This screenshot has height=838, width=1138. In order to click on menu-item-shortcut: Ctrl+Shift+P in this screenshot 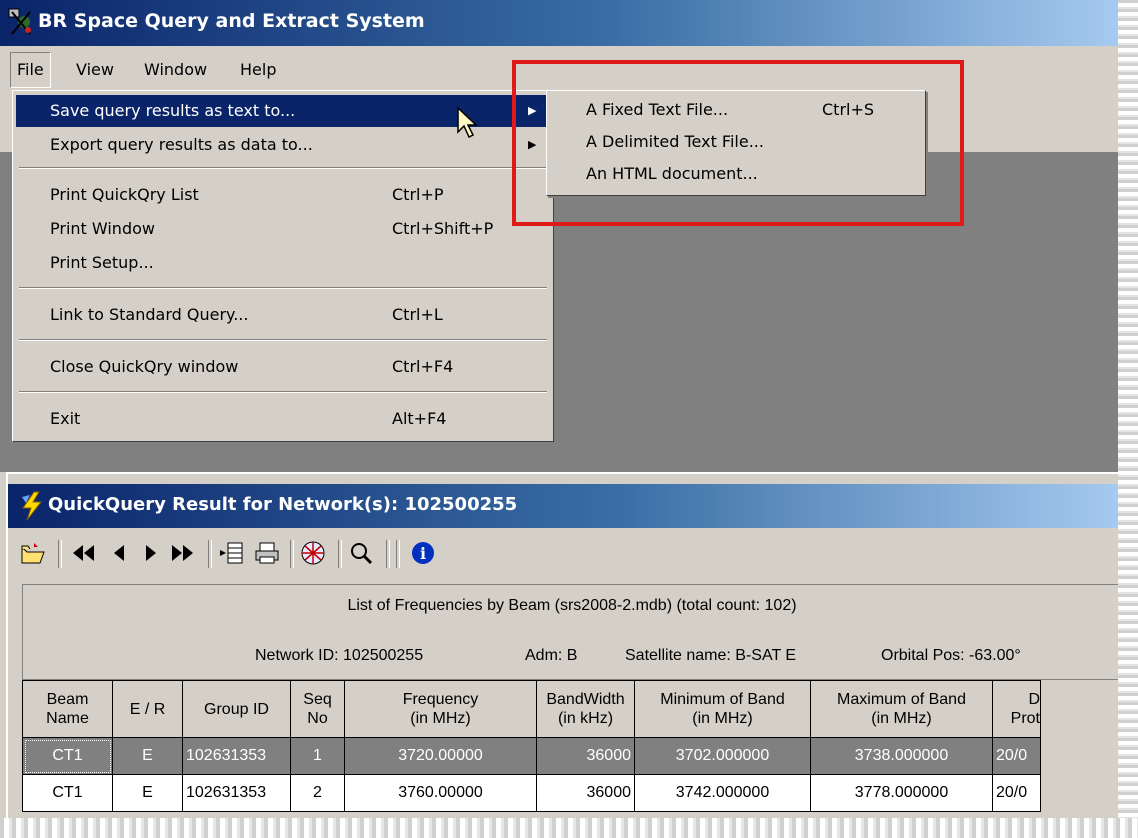, I will do `click(443, 228)`.